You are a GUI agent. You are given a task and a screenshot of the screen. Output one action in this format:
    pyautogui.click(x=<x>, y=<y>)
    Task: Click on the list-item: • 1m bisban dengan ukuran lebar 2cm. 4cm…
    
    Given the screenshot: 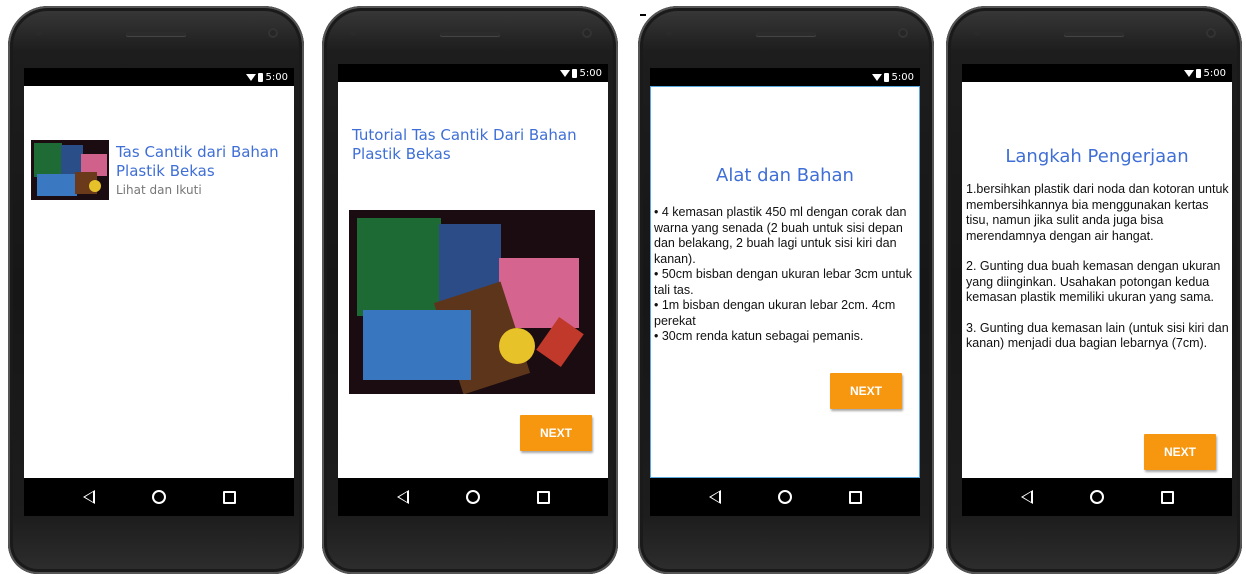 What is the action you would take?
    pyautogui.click(x=775, y=313)
    